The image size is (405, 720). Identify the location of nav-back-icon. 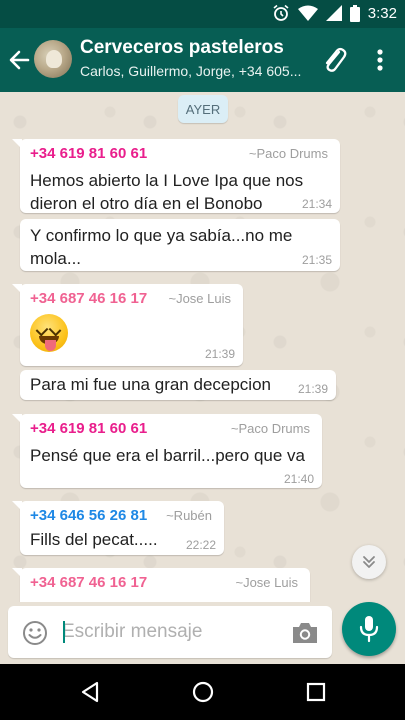
(90, 692).